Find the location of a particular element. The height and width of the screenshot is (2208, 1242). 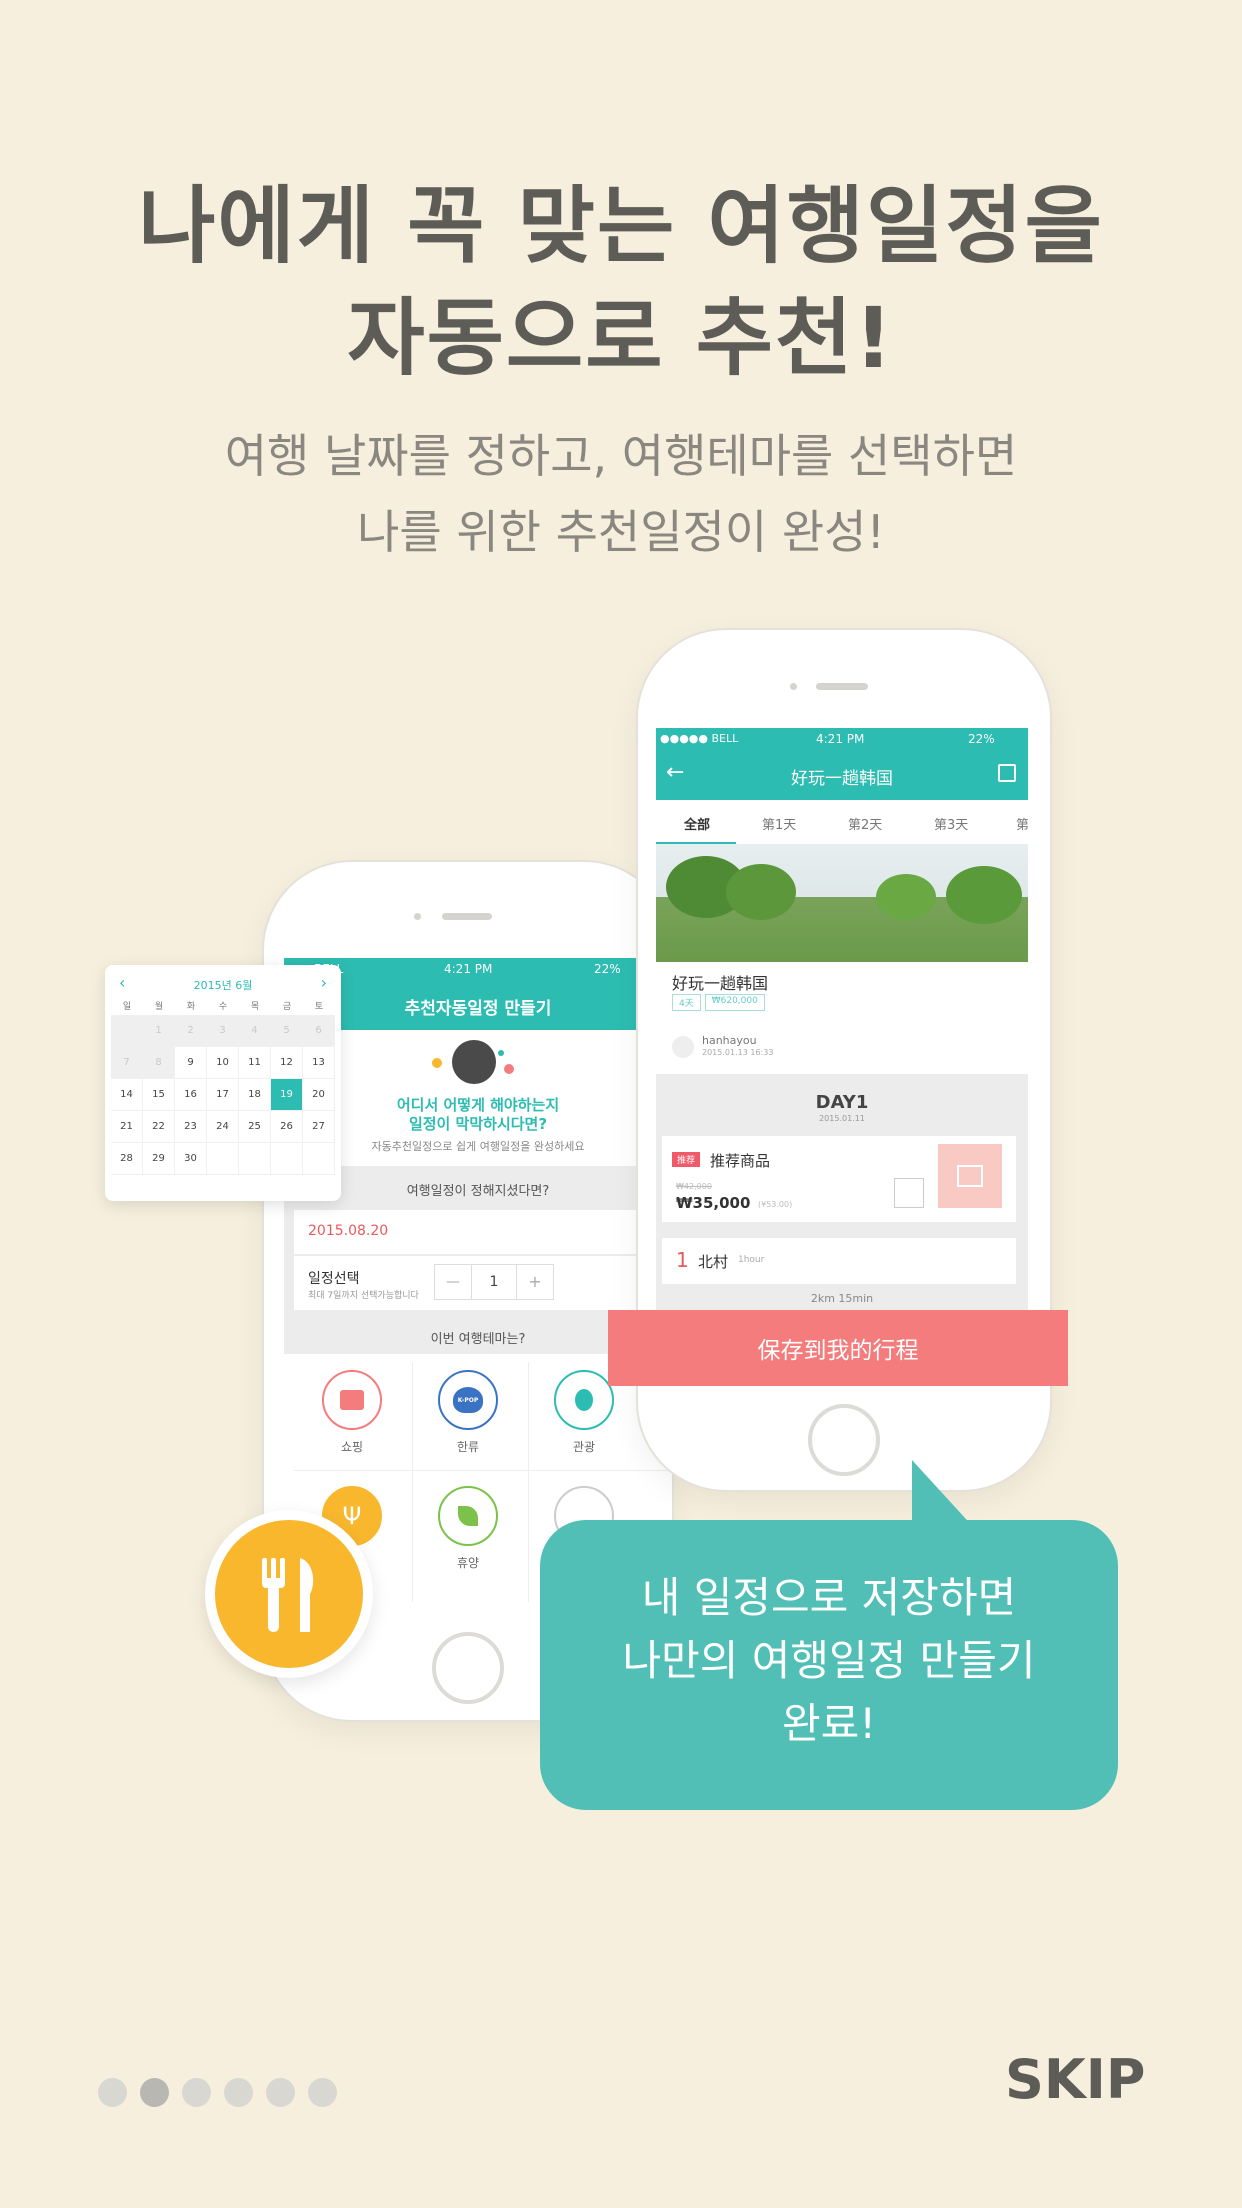

nav-bar: ← 好玩一趟韩国 is located at coordinates (842, 775).